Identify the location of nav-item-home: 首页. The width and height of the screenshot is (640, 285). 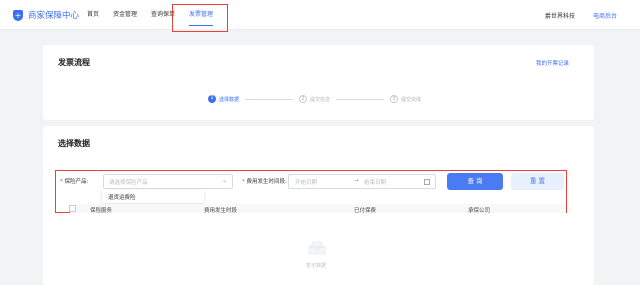
(93, 15).